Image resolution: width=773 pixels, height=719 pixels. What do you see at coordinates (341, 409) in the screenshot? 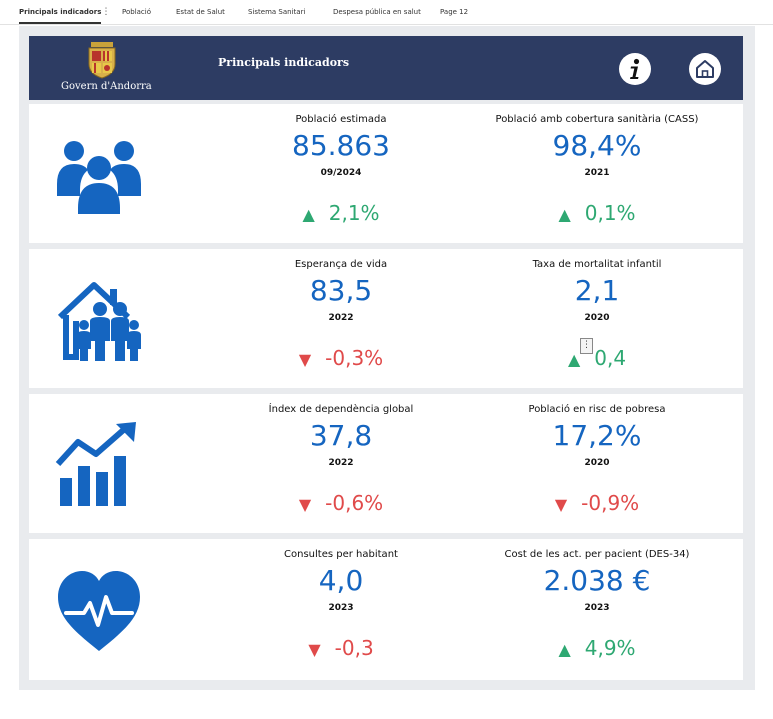
I see `kpi-label: Índex de dependència global` at bounding box center [341, 409].